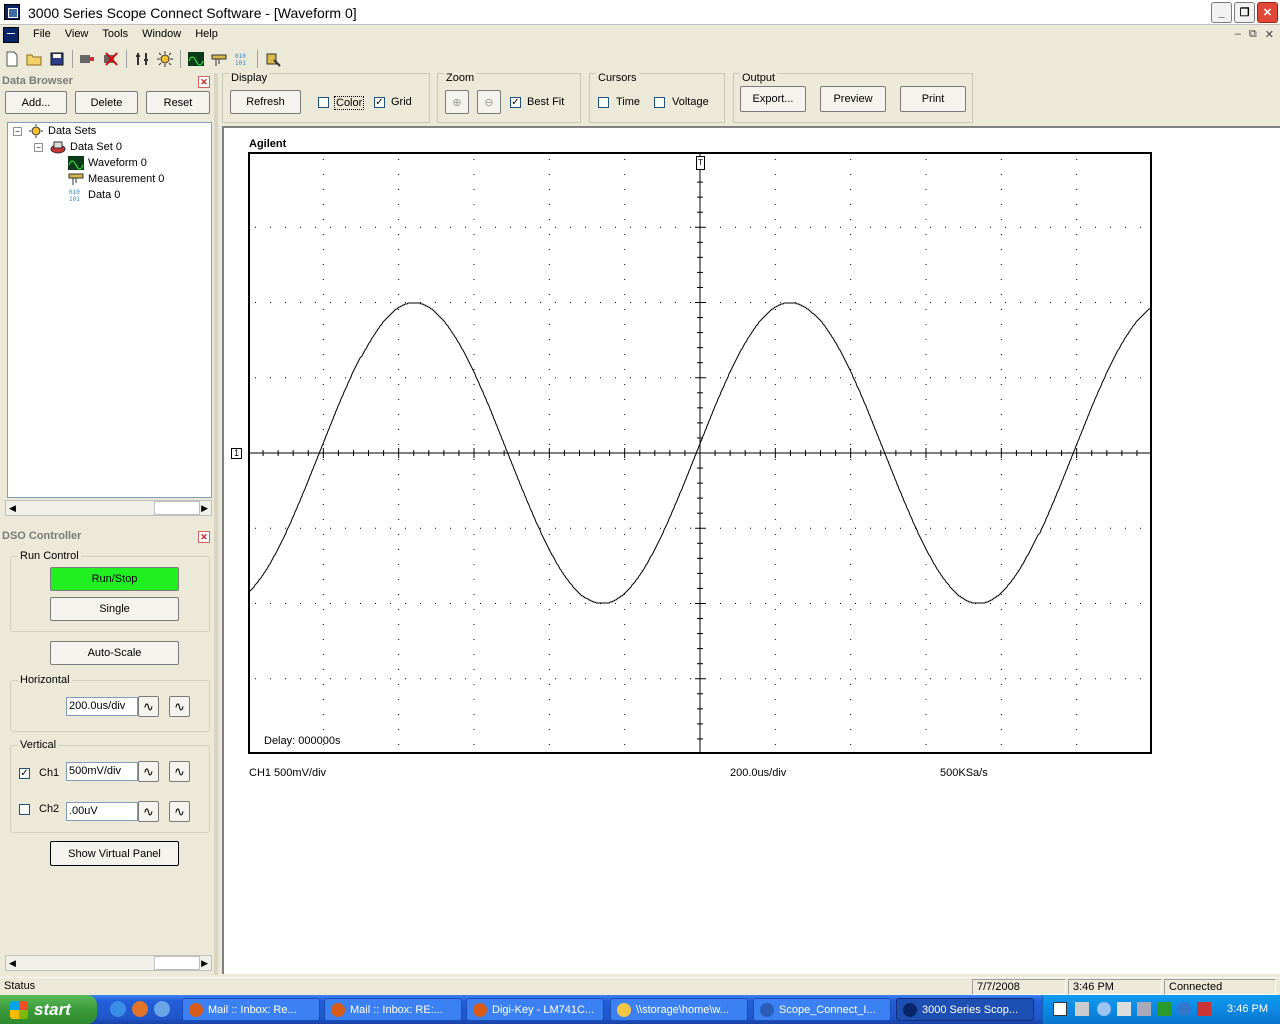  Describe the element at coordinates (242, 59) in the screenshot. I see `data-icon: 010 101` at that location.